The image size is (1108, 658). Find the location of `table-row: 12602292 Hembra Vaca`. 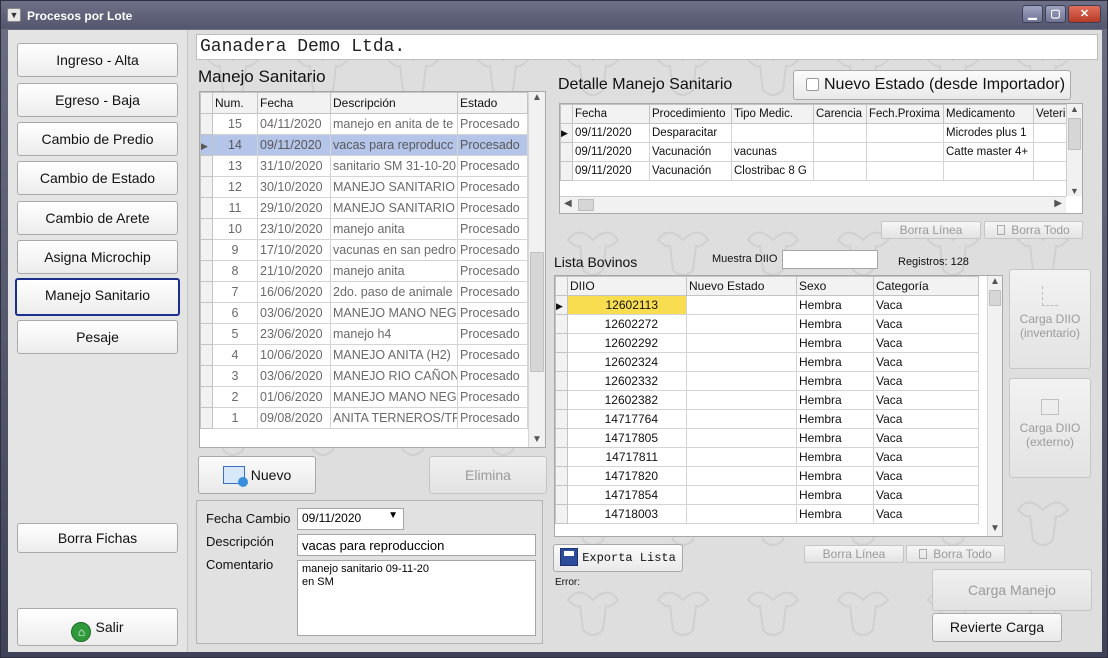

table-row: 12602292 Hembra Vaca is located at coordinates (767, 343).